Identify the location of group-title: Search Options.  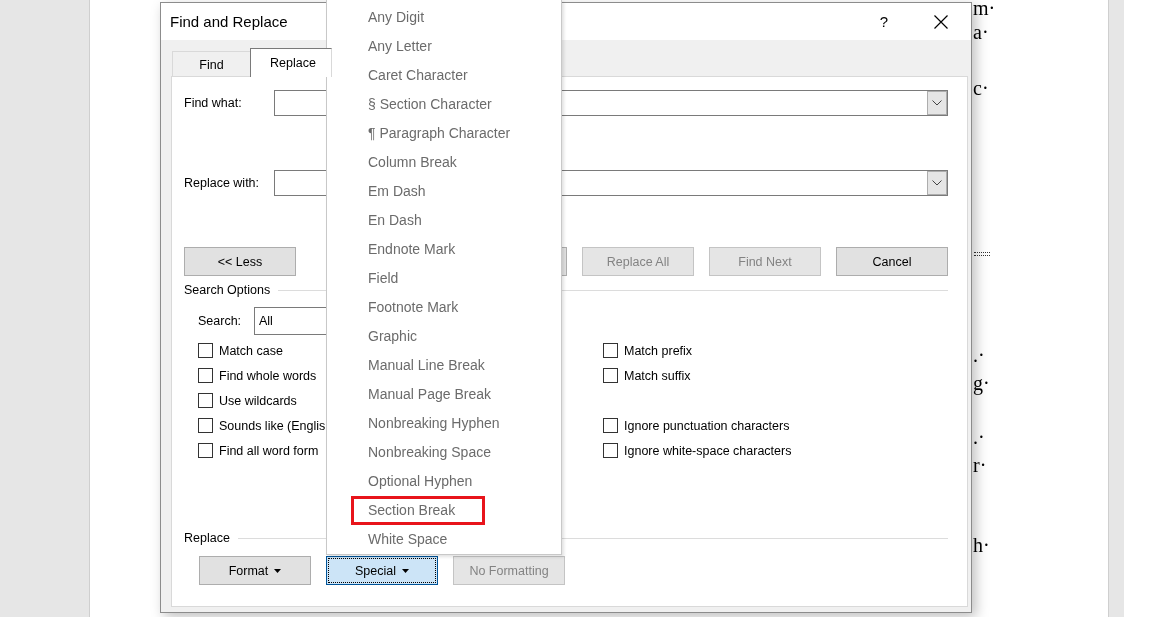
(227, 290).